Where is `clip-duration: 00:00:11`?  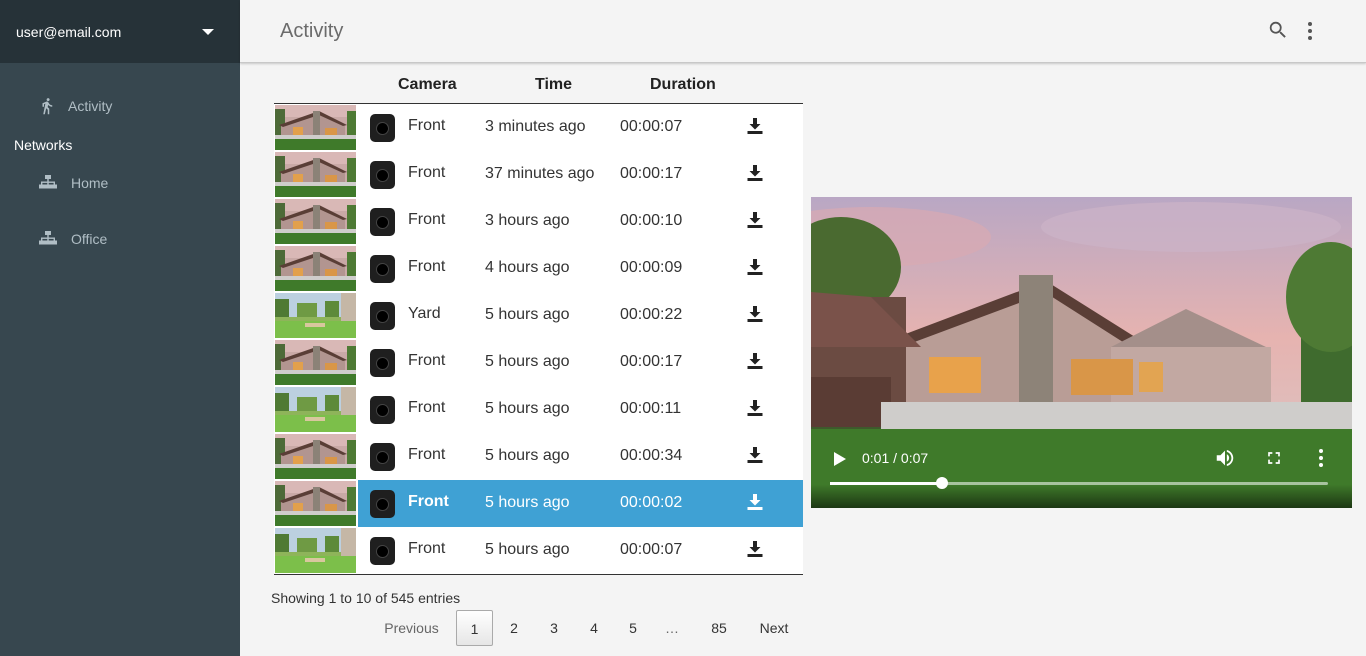
clip-duration: 00:00:11 is located at coordinates (651, 408).